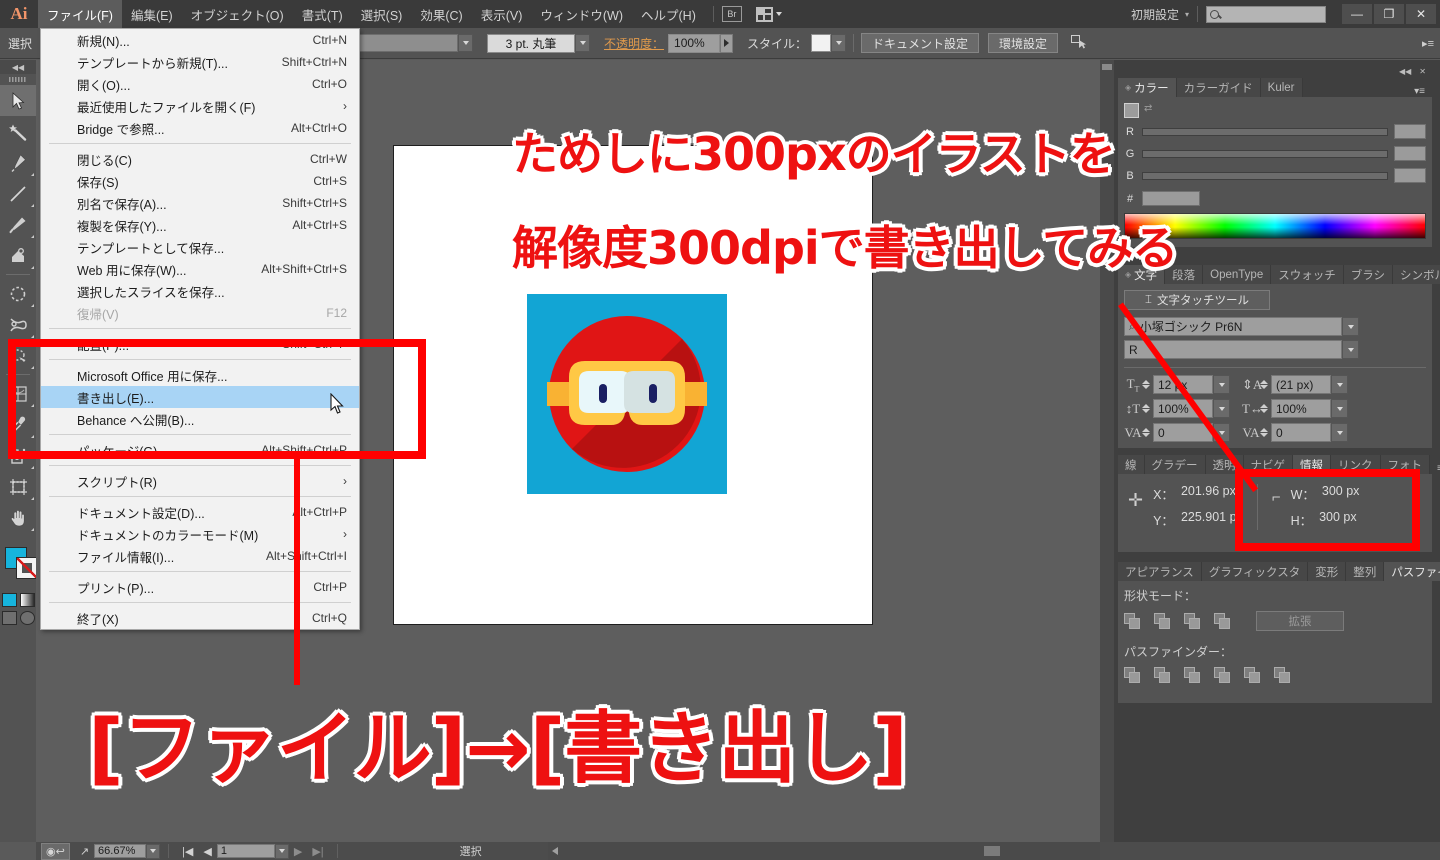  What do you see at coordinates (18, 193) in the screenshot?
I see `line-segment-tool` at bounding box center [18, 193].